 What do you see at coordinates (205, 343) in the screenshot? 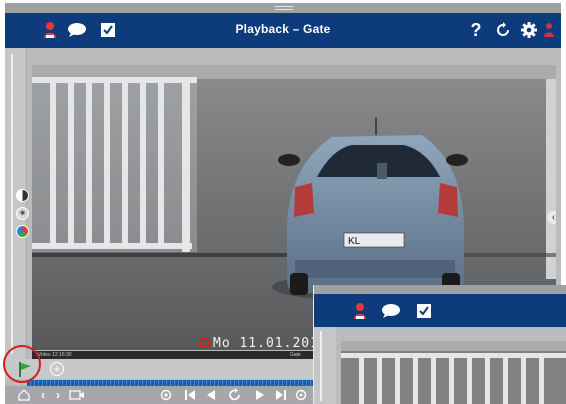
I see `recording-indicator-icon` at bounding box center [205, 343].